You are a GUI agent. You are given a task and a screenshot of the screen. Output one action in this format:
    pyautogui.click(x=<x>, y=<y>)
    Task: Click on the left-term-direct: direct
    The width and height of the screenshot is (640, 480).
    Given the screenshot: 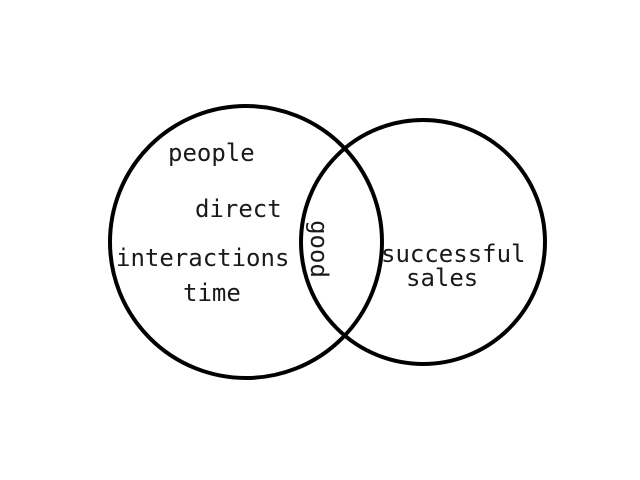 What is the action you would take?
    pyautogui.click(x=238, y=209)
    